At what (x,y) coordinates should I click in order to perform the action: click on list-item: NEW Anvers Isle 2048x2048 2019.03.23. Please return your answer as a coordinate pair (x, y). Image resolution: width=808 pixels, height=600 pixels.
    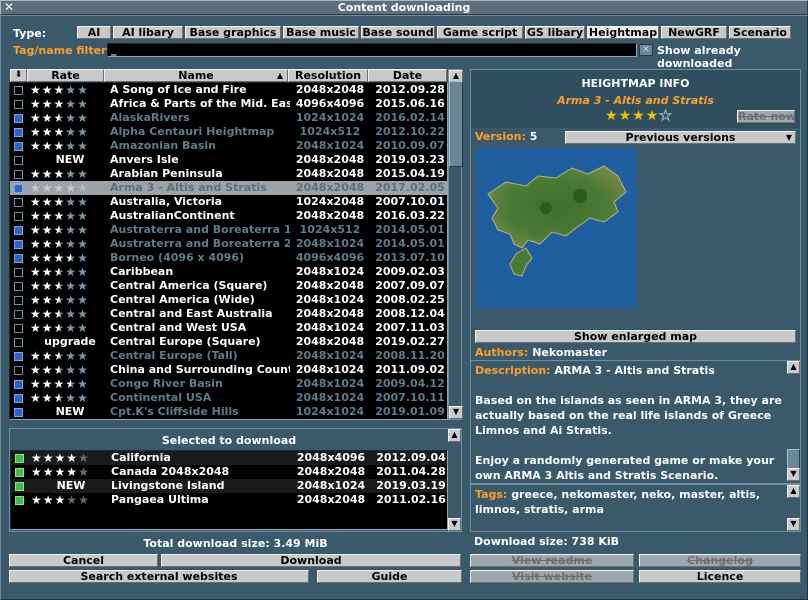
    Looking at the image, I should click on (228, 160).